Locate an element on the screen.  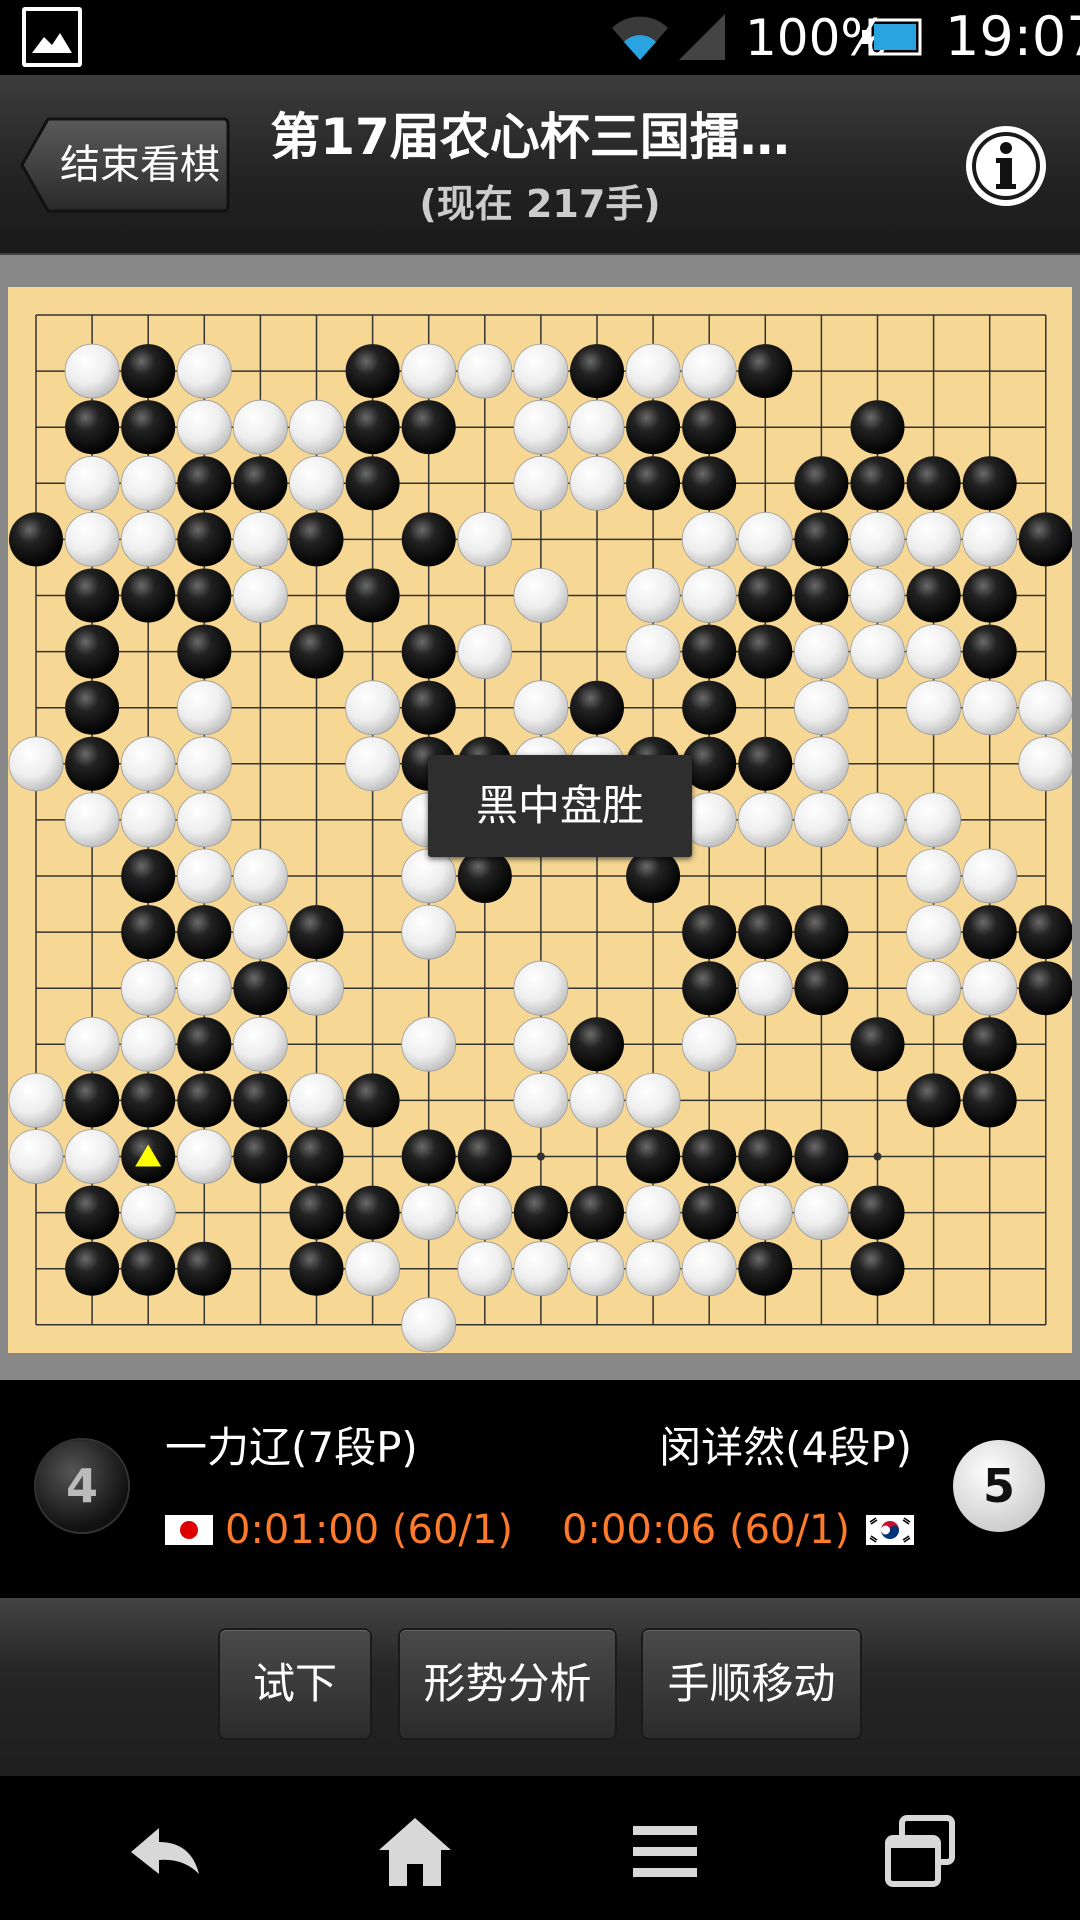
result-popup: 黑中盘胜 is located at coordinates (560, 806).